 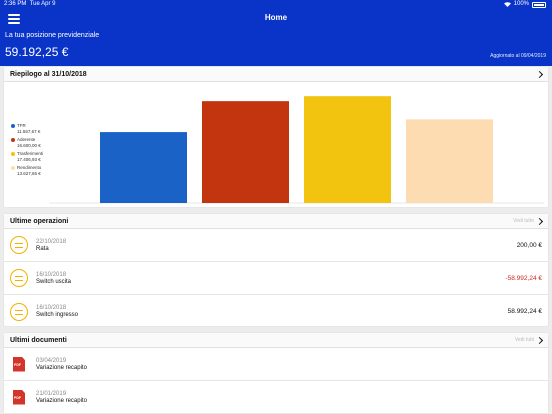 I want to click on position-value: 59.192,25 €, so click(x=37, y=52).